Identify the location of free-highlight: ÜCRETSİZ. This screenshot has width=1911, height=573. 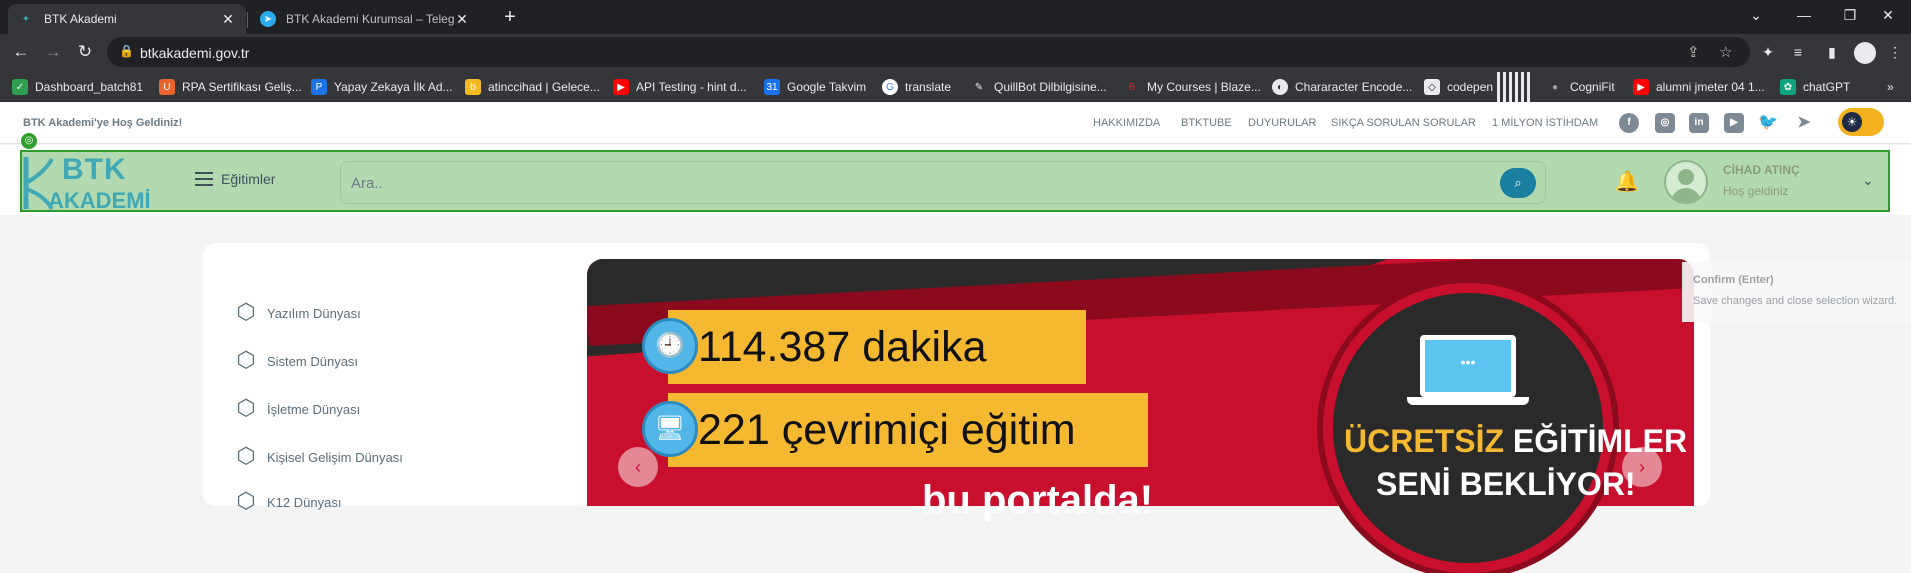
(1424, 441).